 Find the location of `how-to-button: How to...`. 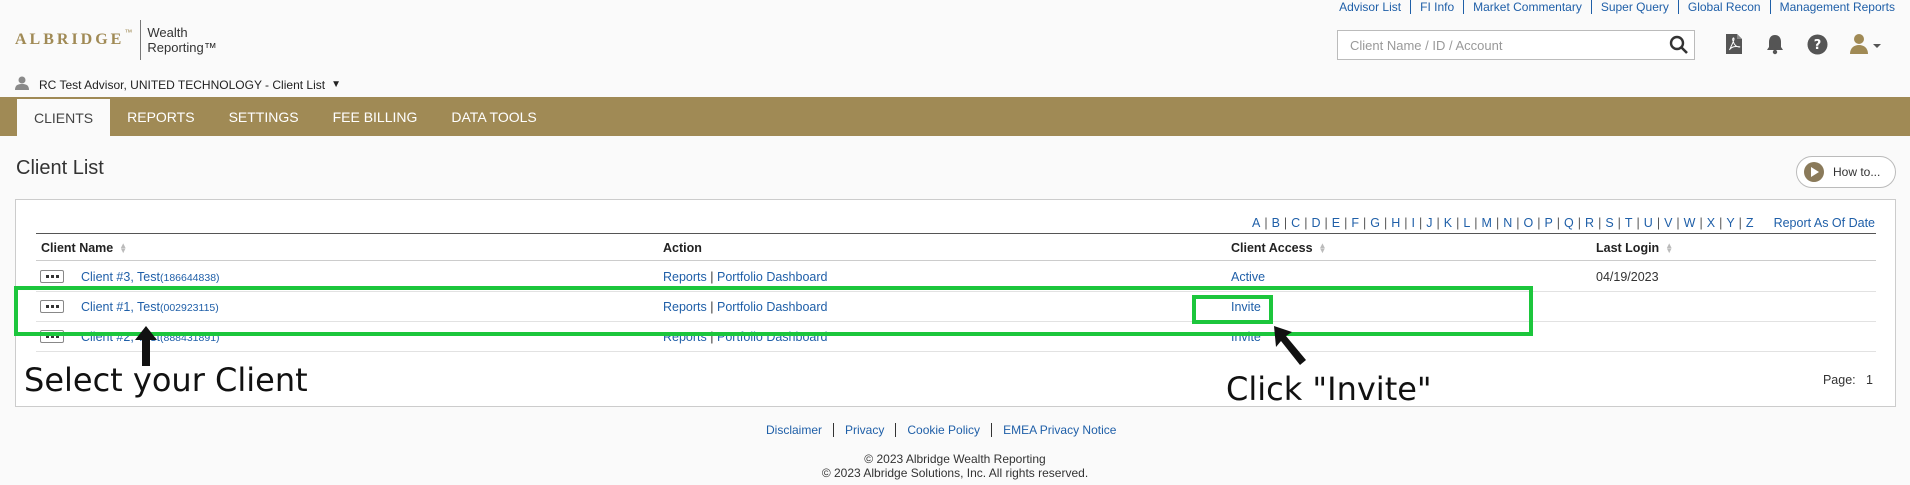

how-to-button: How to... is located at coordinates (1846, 172).